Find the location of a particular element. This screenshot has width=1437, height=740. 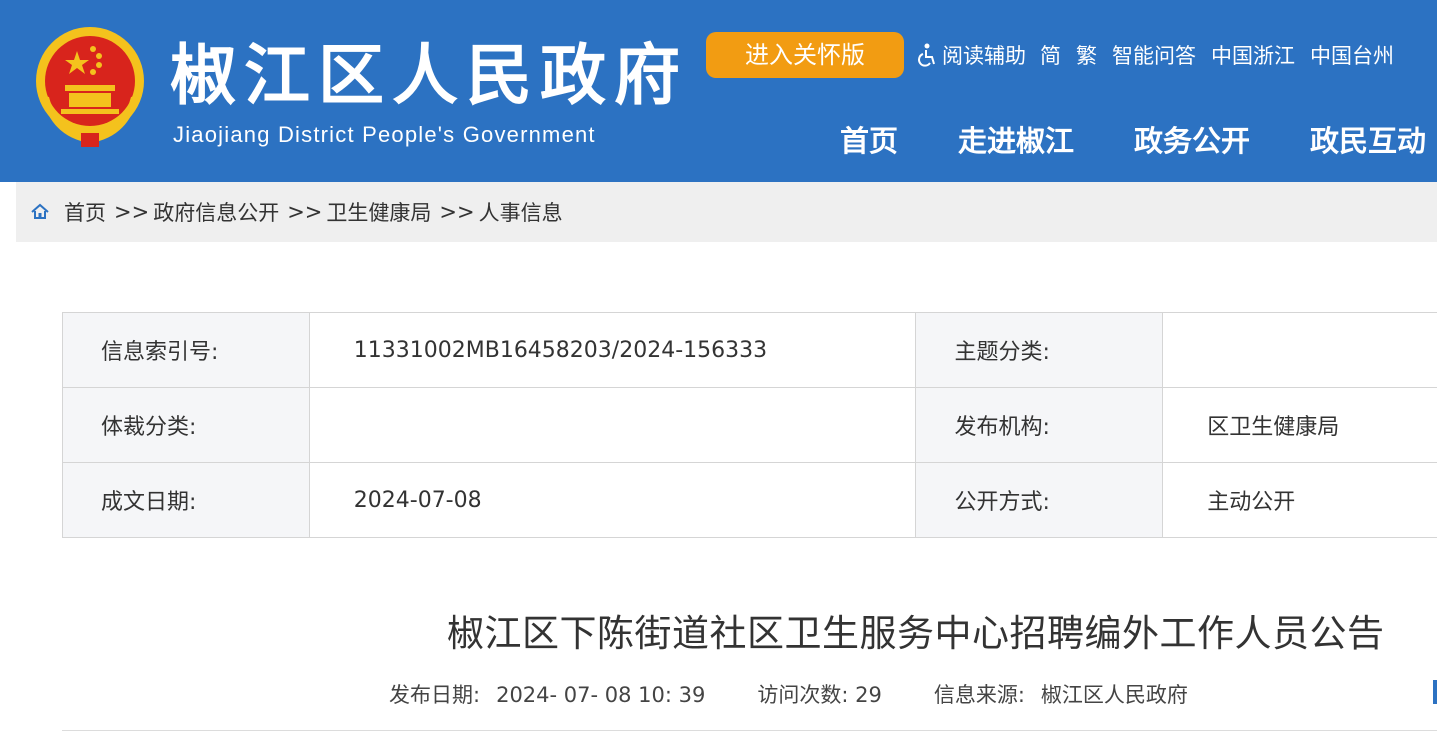

care-mode-button: 进入关怀版 is located at coordinates (805, 55).